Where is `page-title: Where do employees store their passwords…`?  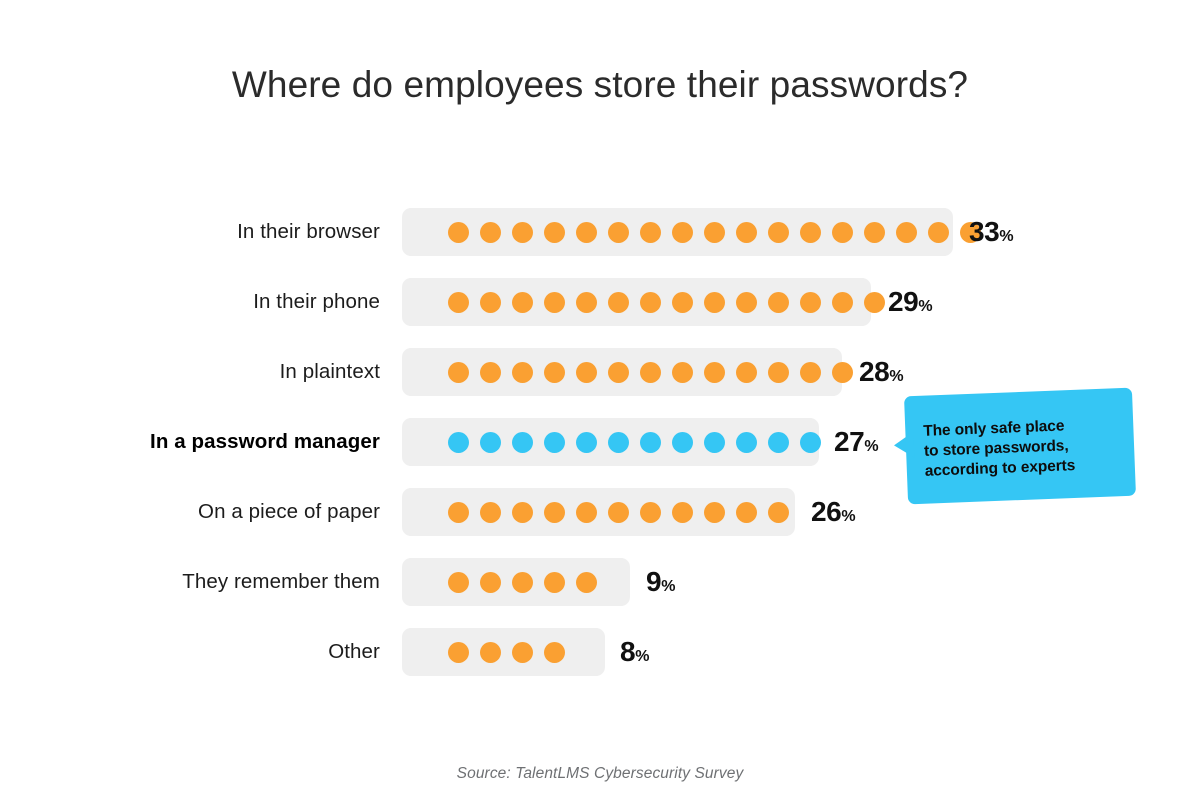
page-title: Where do employees store their passwords… is located at coordinates (600, 84).